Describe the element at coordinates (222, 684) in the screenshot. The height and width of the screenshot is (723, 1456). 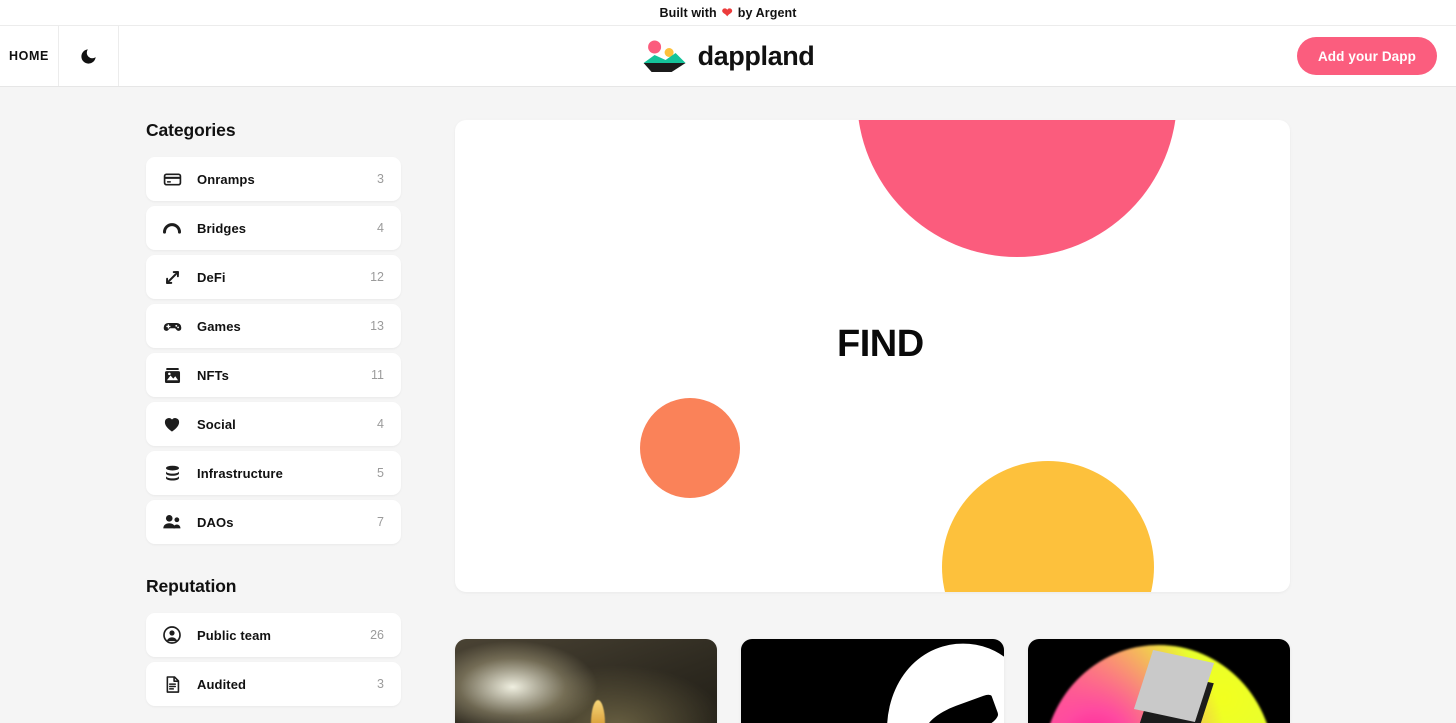
I see `sidebar-item-label: Audited` at that location.